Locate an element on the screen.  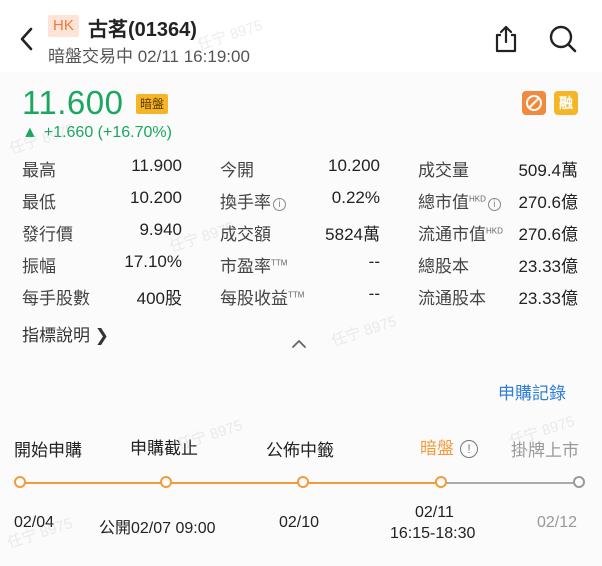
margin-icon: 融 is located at coordinates (566, 103).